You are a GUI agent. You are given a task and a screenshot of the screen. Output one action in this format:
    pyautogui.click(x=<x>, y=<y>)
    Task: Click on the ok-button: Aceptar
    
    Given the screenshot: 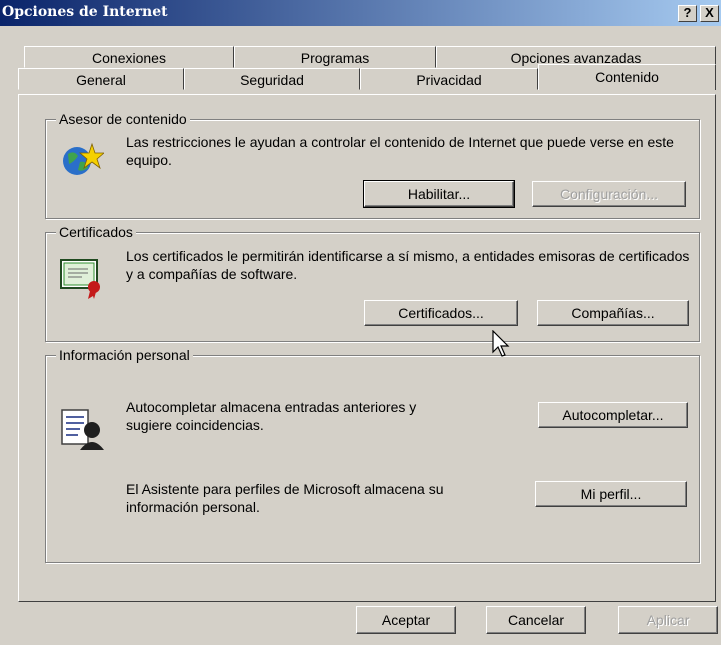 What is the action you would take?
    pyautogui.click(x=406, y=620)
    